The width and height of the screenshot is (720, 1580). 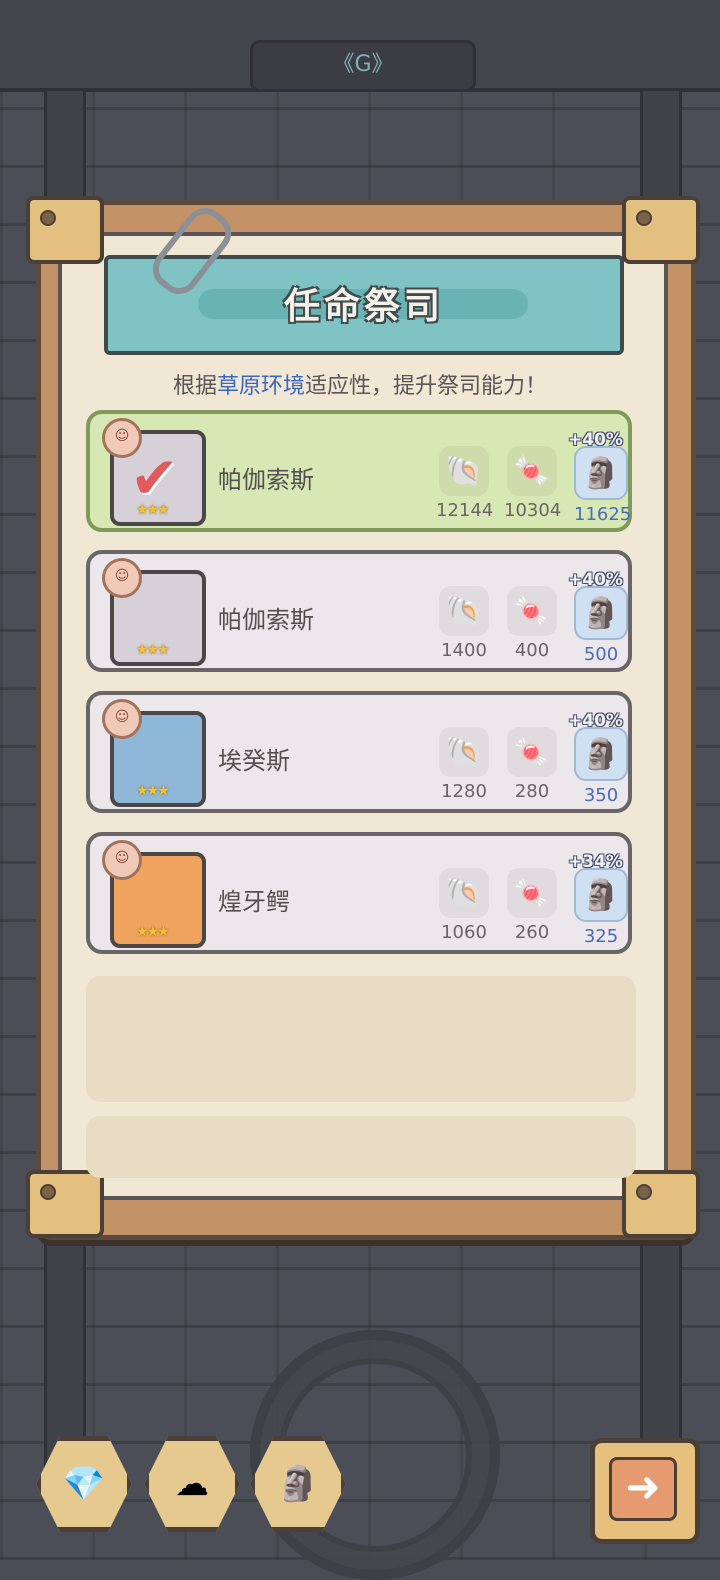 I want to click on stat-candy: 🍬 260, so click(x=532, y=905).